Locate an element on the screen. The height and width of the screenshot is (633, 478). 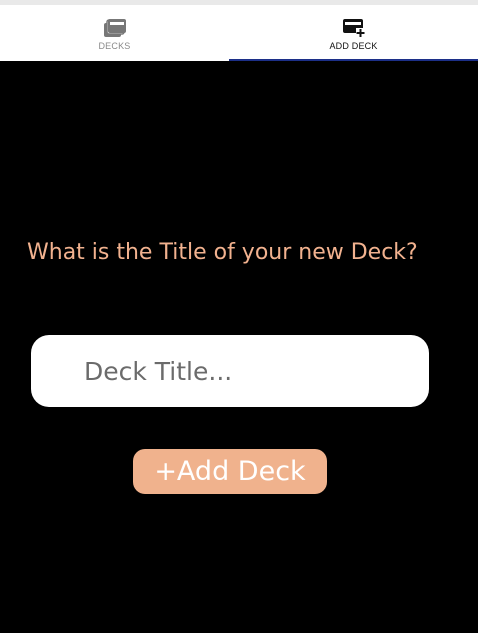
cards-stack-icon is located at coordinates (114, 28).